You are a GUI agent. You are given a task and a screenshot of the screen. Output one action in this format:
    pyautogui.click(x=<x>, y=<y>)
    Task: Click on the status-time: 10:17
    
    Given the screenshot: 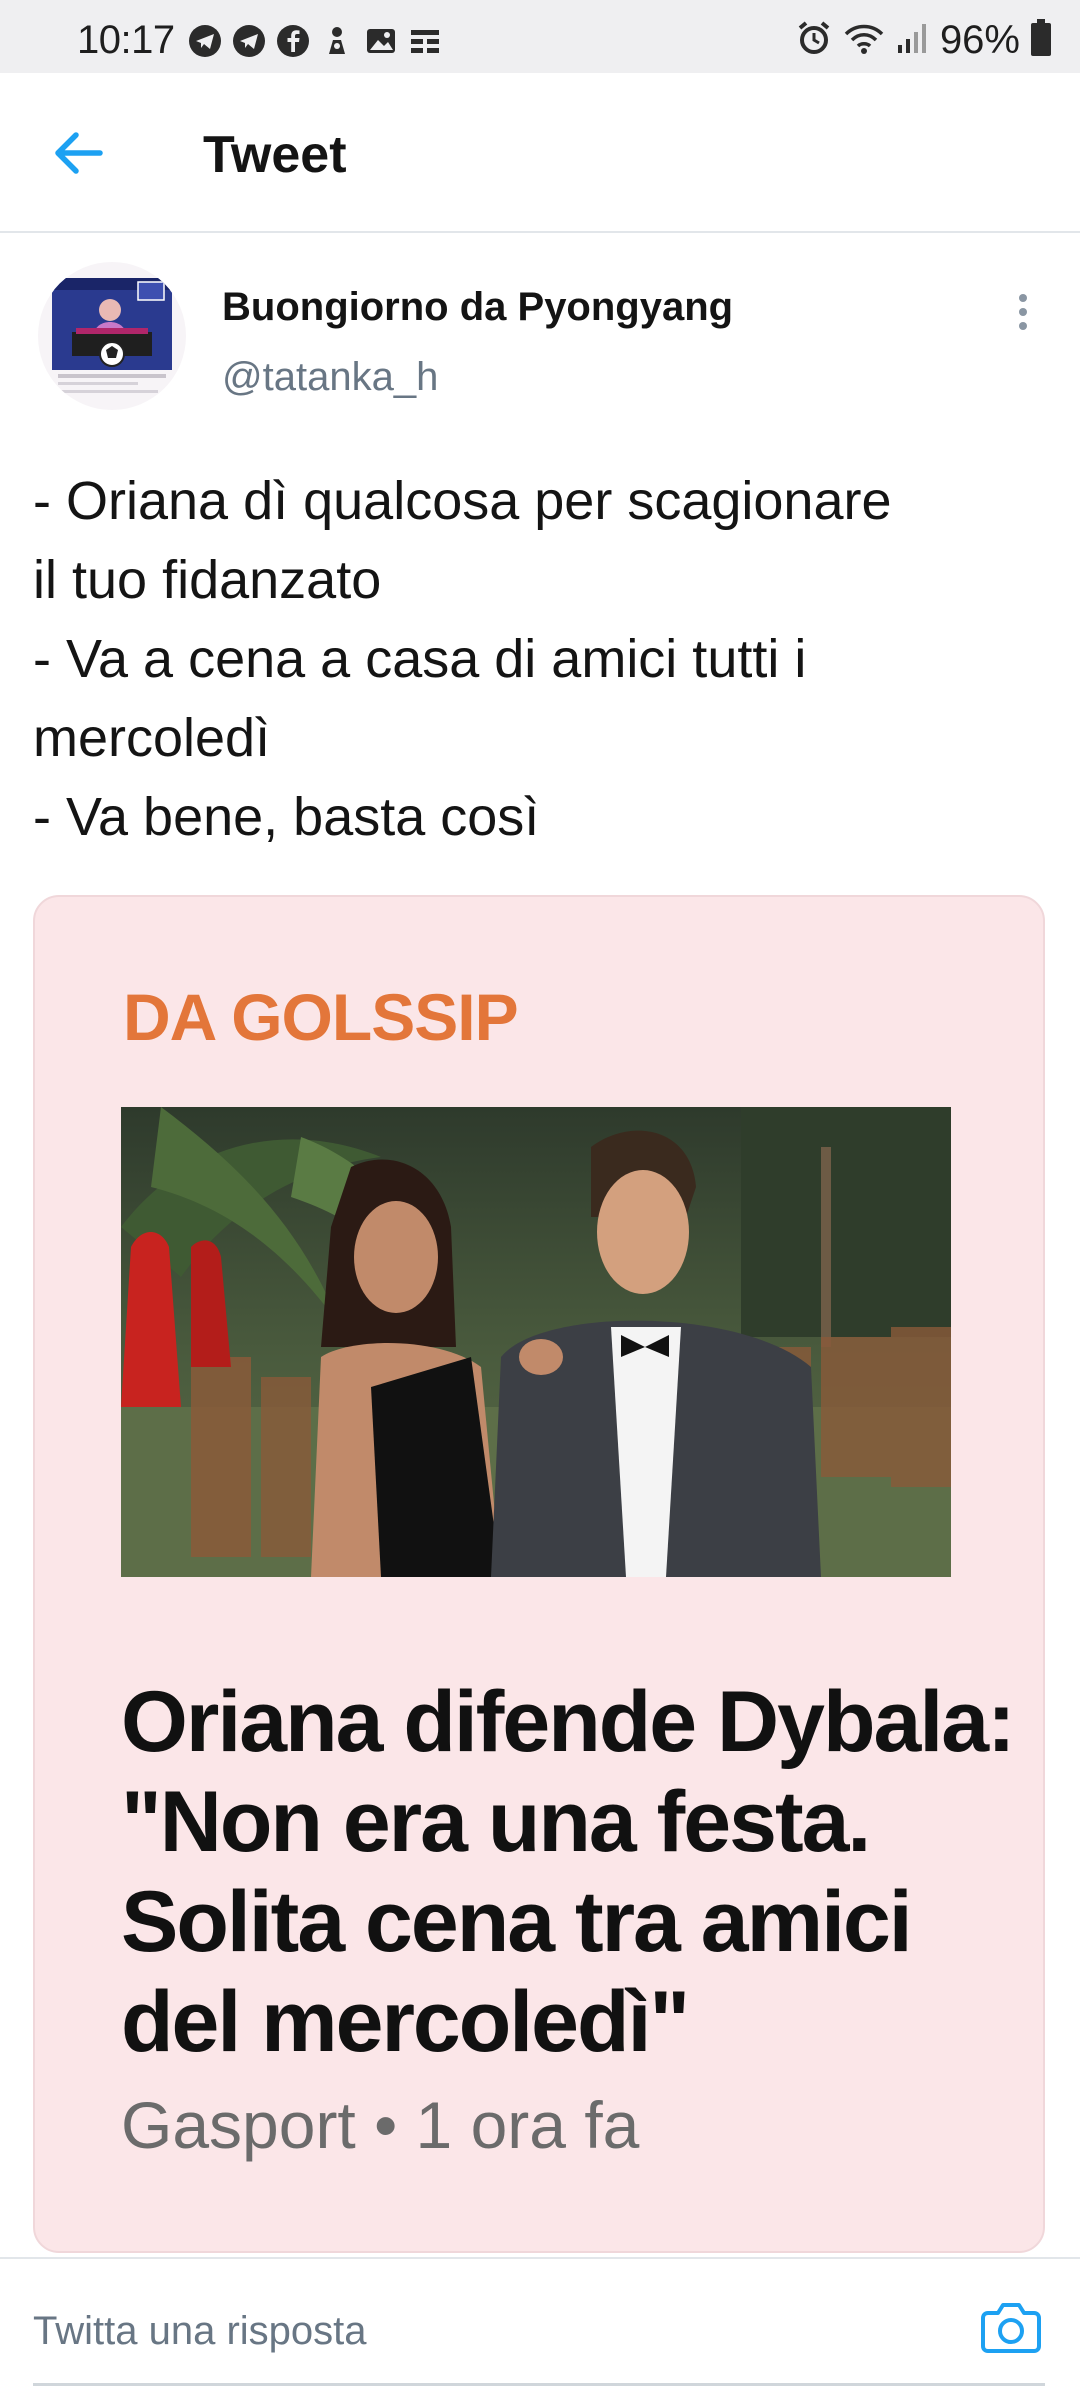 What is the action you would take?
    pyautogui.click(x=126, y=40)
    